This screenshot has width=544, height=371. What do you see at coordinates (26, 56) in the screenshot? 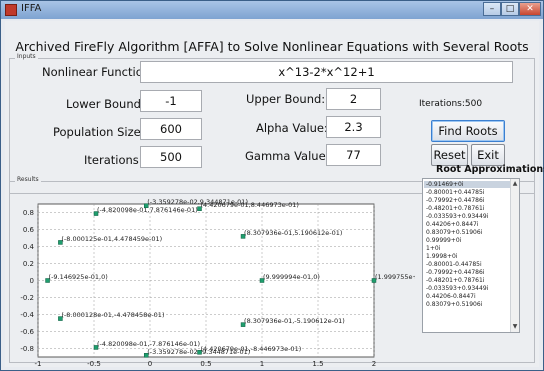
I see `inputs-panel-label: Inputs` at bounding box center [26, 56].